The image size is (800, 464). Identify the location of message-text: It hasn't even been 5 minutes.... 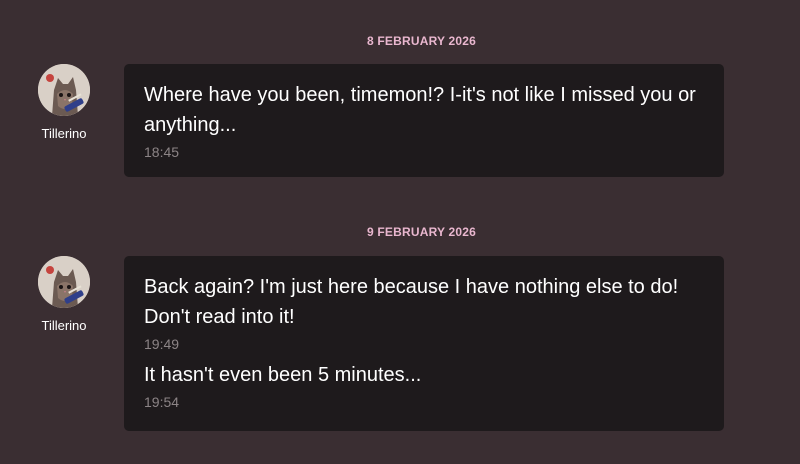
(283, 375).